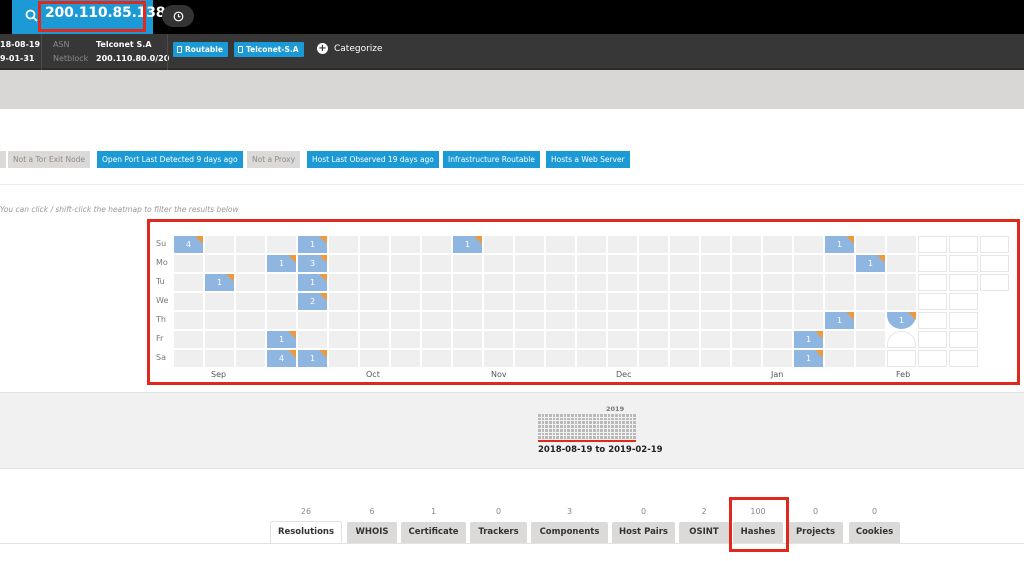 The image size is (1024, 561). Describe the element at coordinates (17, 58) in the screenshot. I see `last-seen-value: 9-01-31` at that location.